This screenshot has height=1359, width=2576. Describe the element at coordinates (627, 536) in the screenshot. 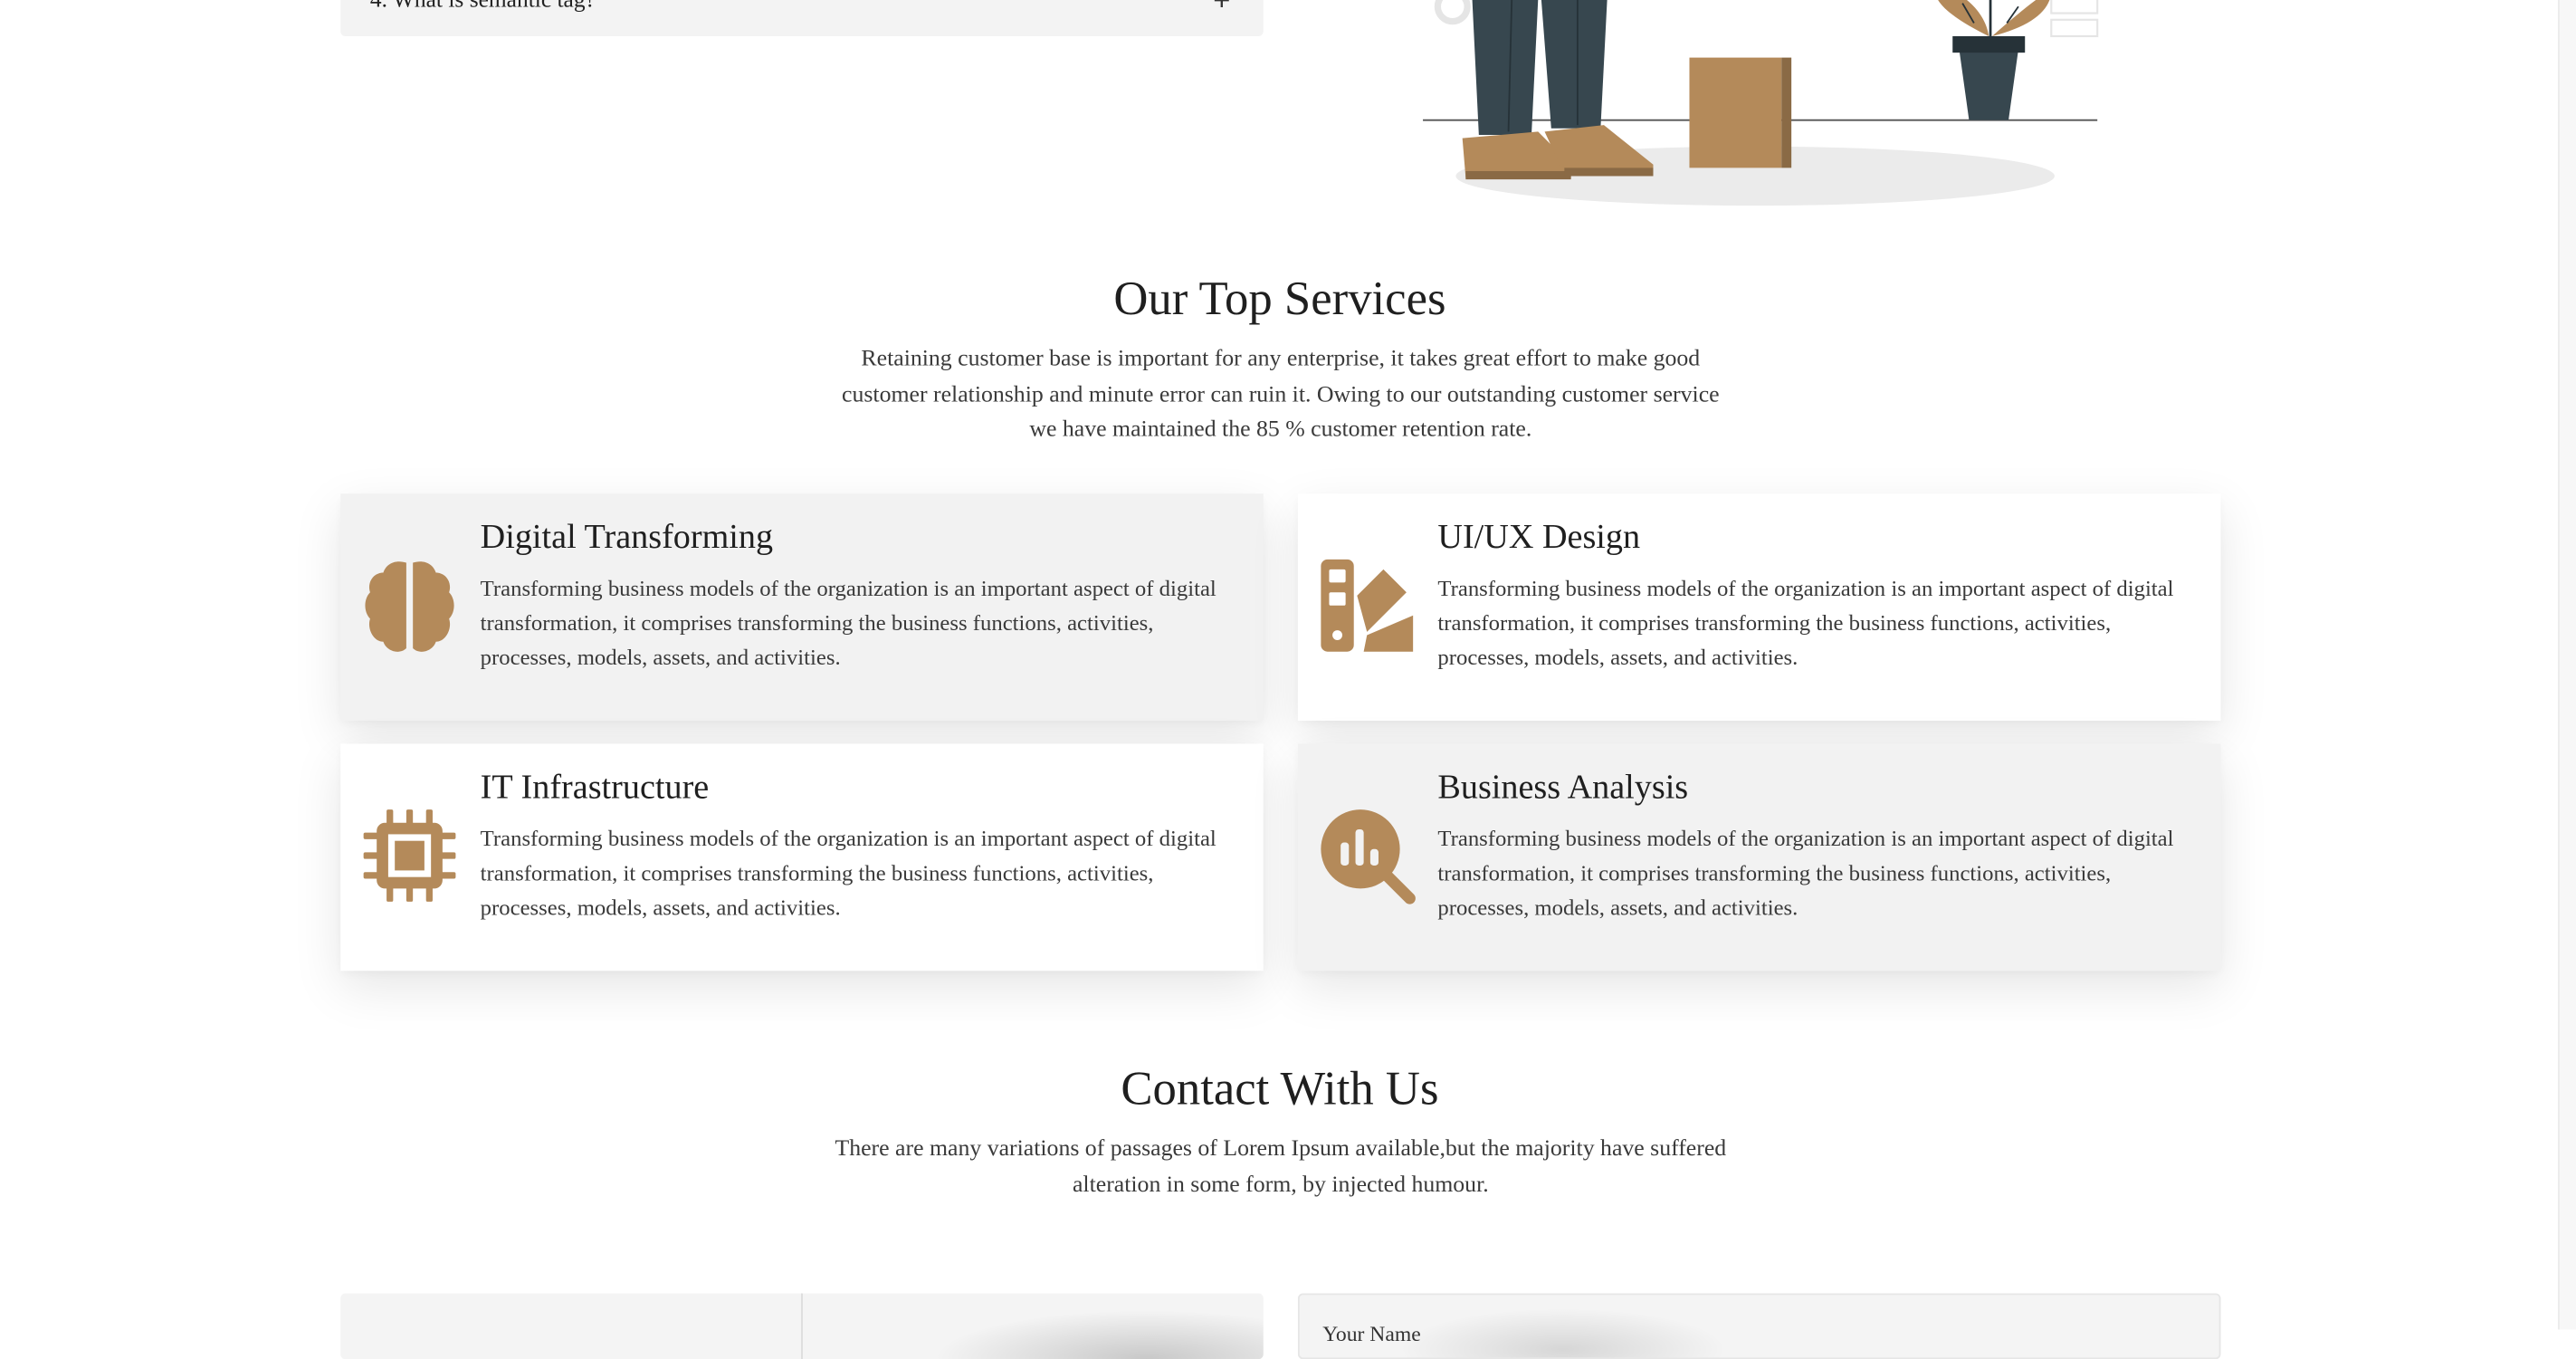

I see `service-card-title: Digital Transforming` at that location.